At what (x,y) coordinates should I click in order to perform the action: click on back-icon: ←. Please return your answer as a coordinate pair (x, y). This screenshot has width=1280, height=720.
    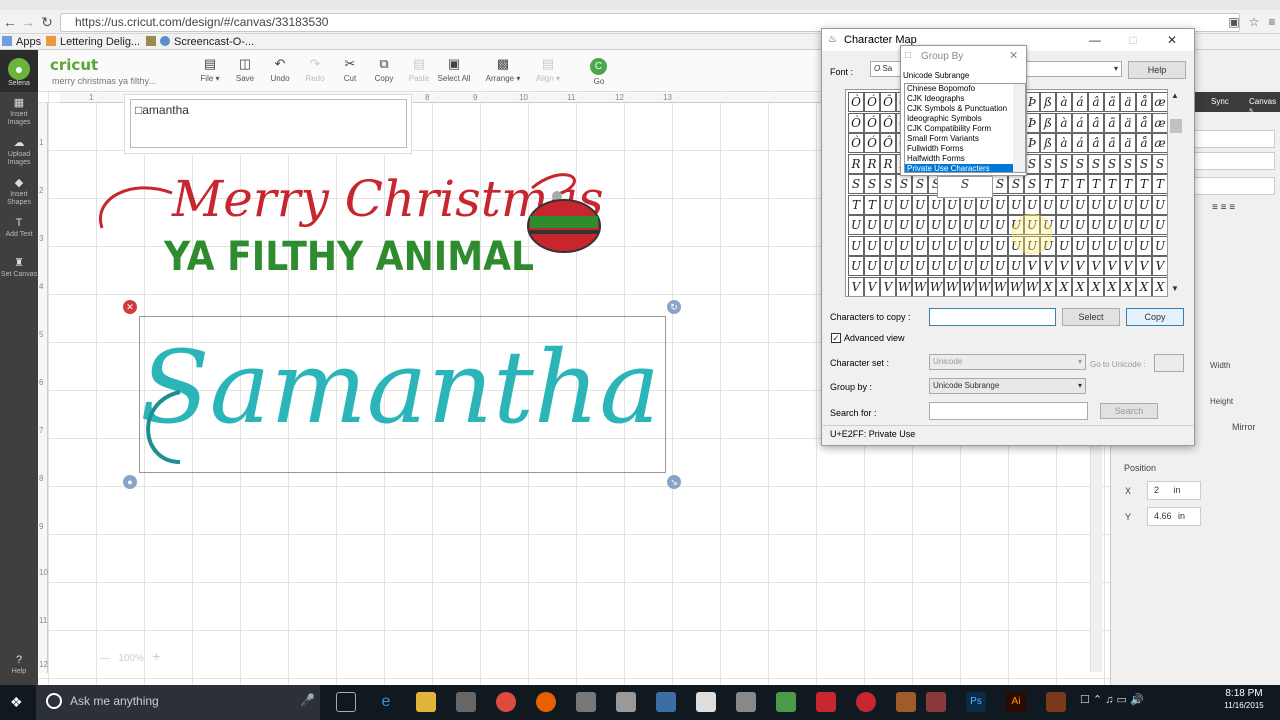
    Looking at the image, I should click on (10, 22).